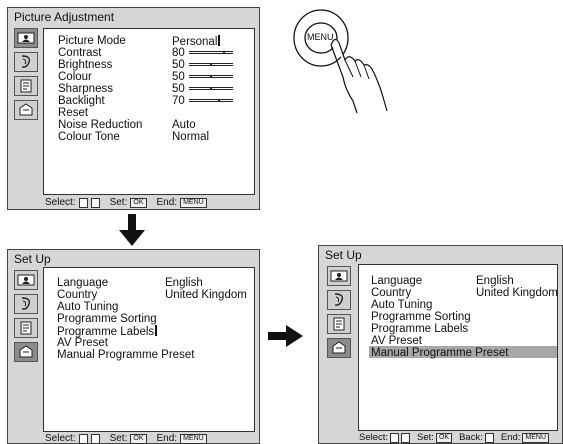 This screenshot has width=563, height=444. I want to click on colour-slider, so click(211, 76).